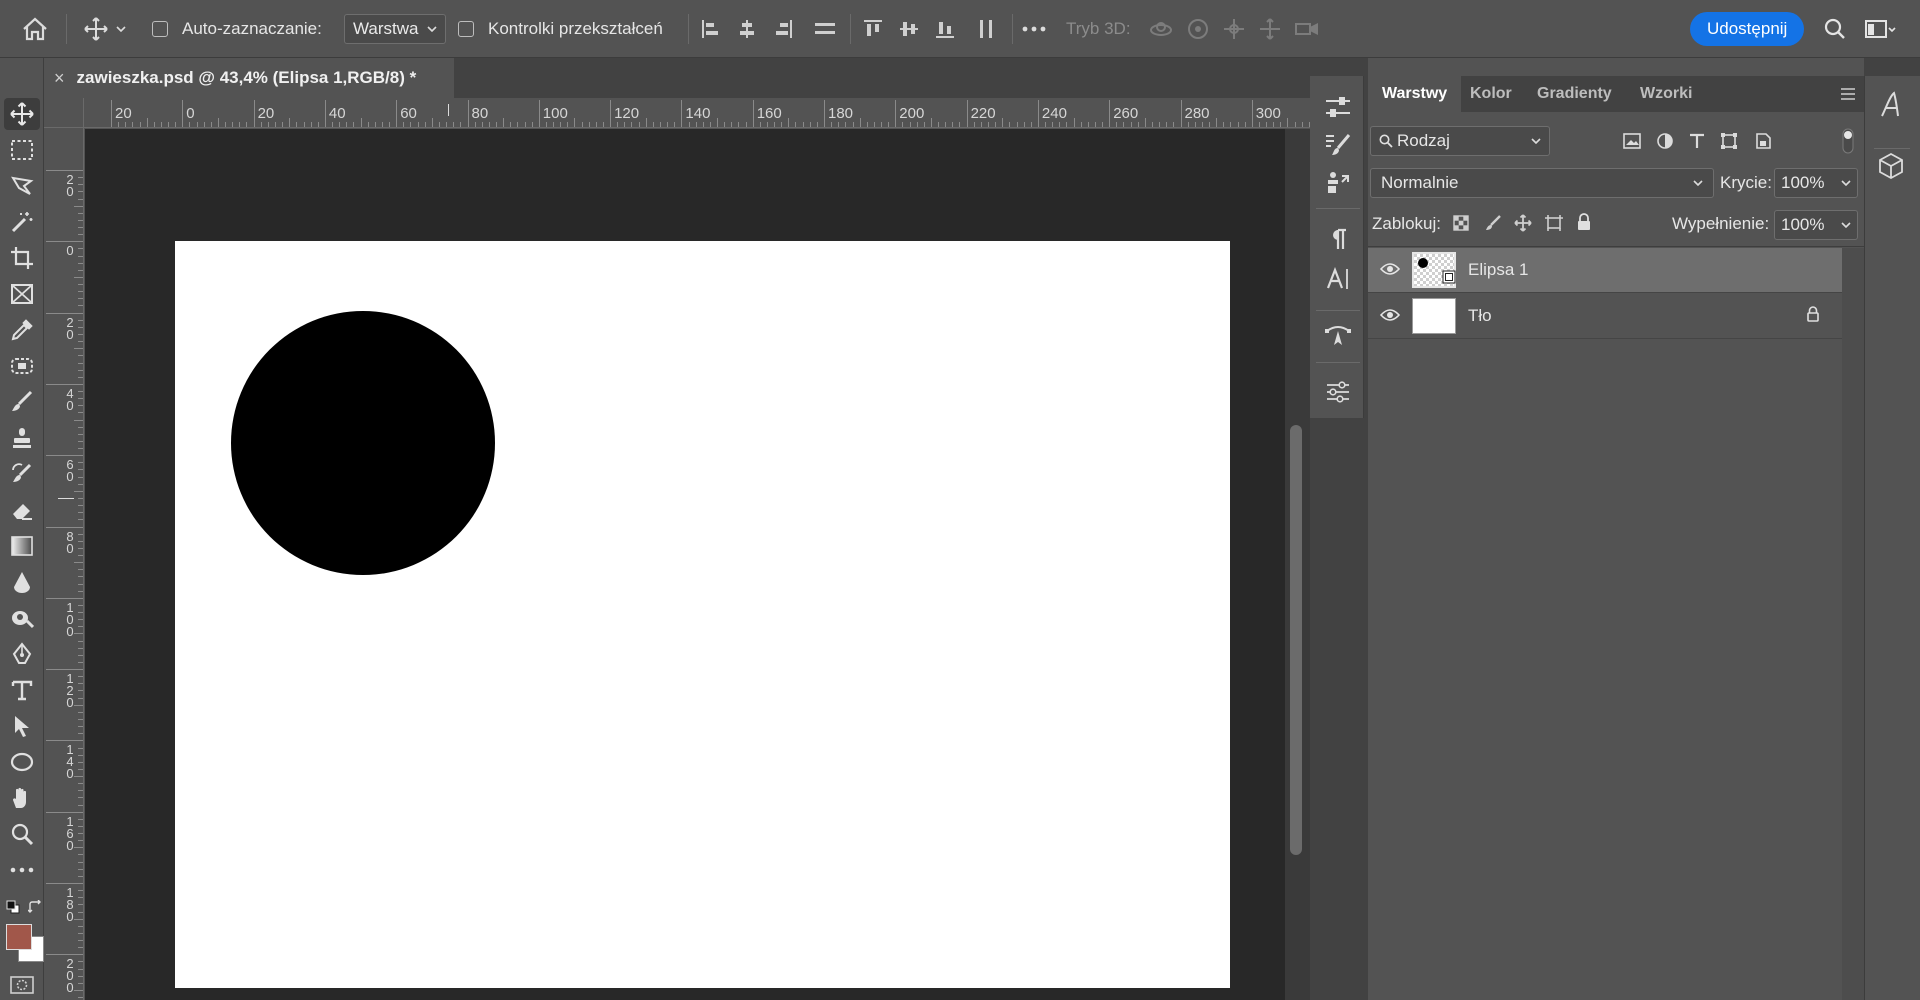  Describe the element at coordinates (22, 186) in the screenshot. I see `lasso-icon` at that location.